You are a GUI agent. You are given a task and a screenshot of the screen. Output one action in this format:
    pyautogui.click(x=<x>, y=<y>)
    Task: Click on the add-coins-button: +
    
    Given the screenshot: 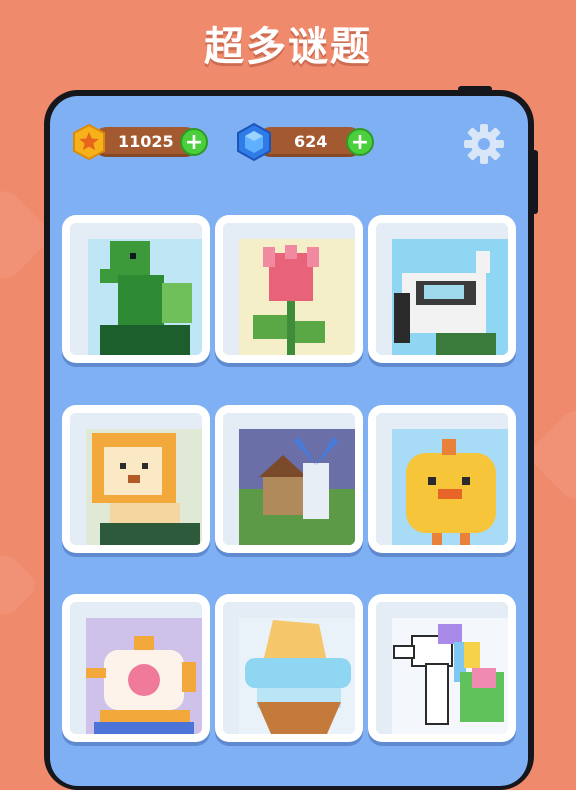 What is the action you would take?
    pyautogui.click(x=194, y=142)
    